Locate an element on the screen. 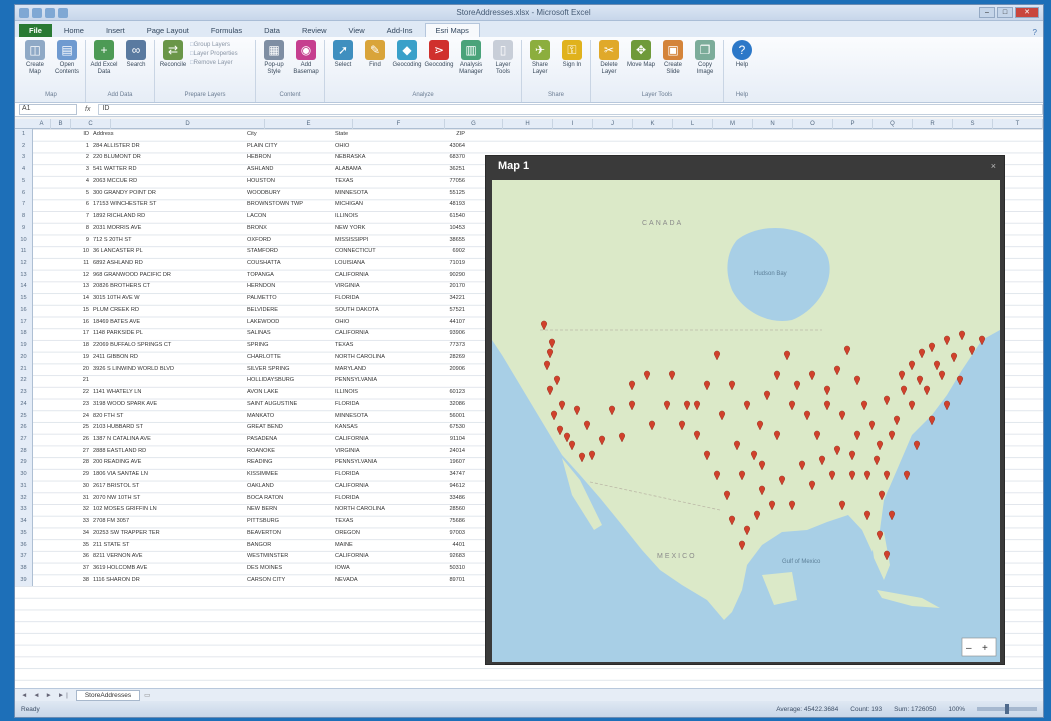  cell: NORTH CAROLINA is located at coordinates (380, 358).